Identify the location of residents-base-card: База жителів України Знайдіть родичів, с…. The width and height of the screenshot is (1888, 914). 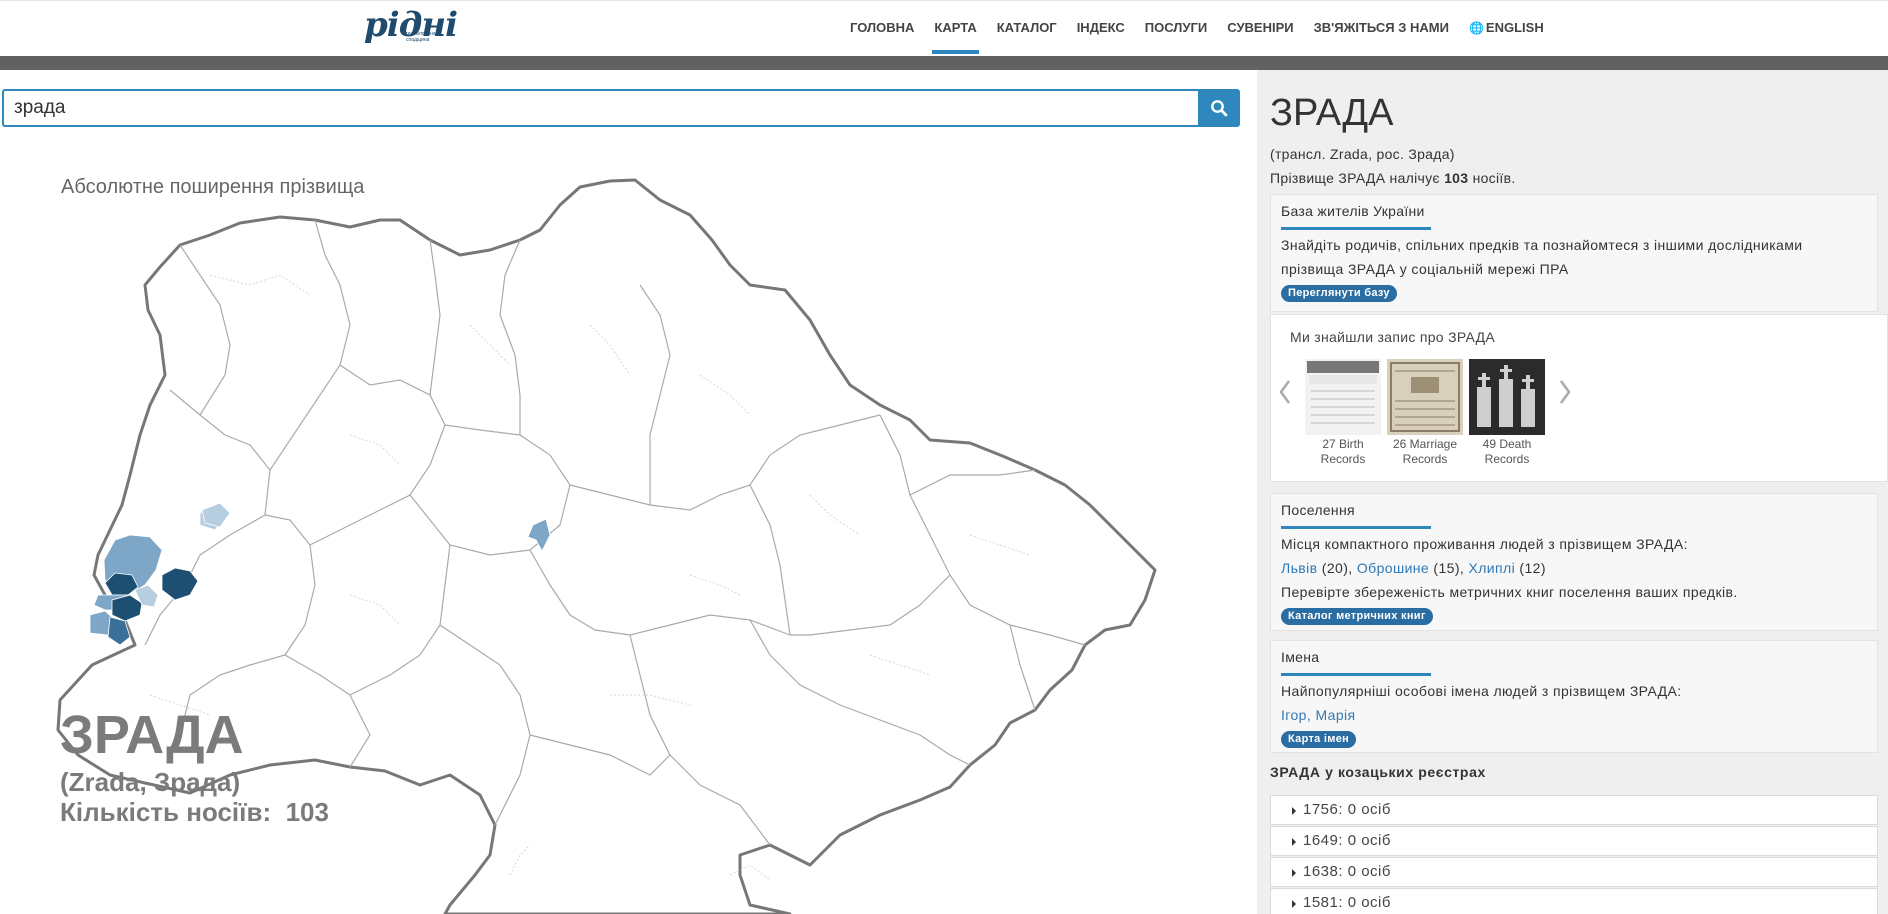
(1574, 253).